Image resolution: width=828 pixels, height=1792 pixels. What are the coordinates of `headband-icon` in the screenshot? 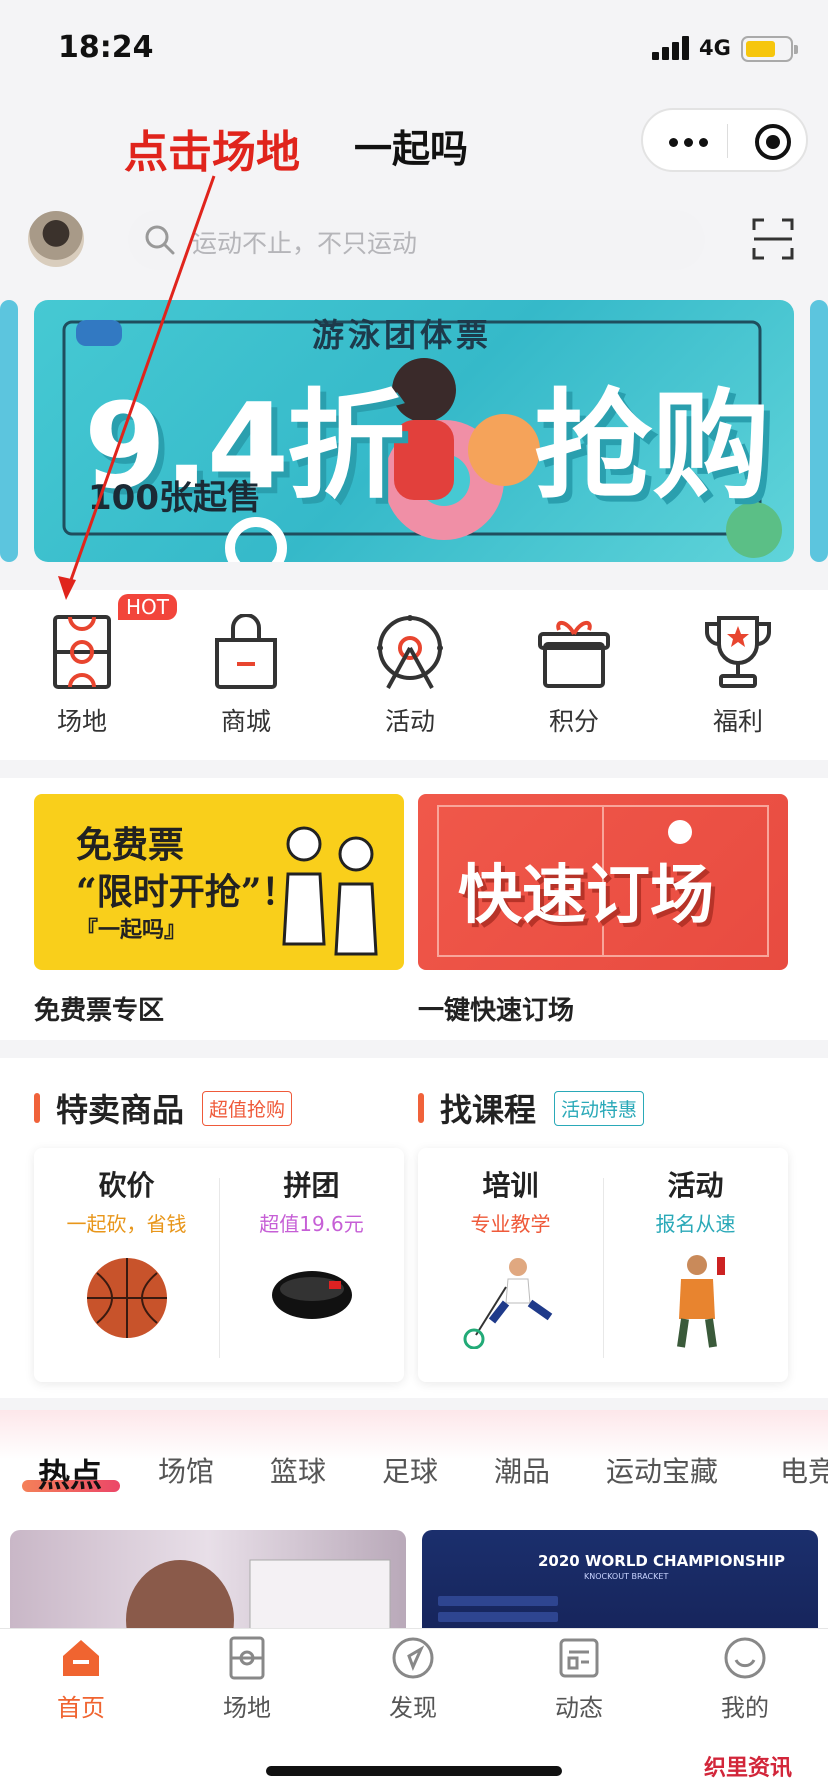 It's located at (311, 1295).